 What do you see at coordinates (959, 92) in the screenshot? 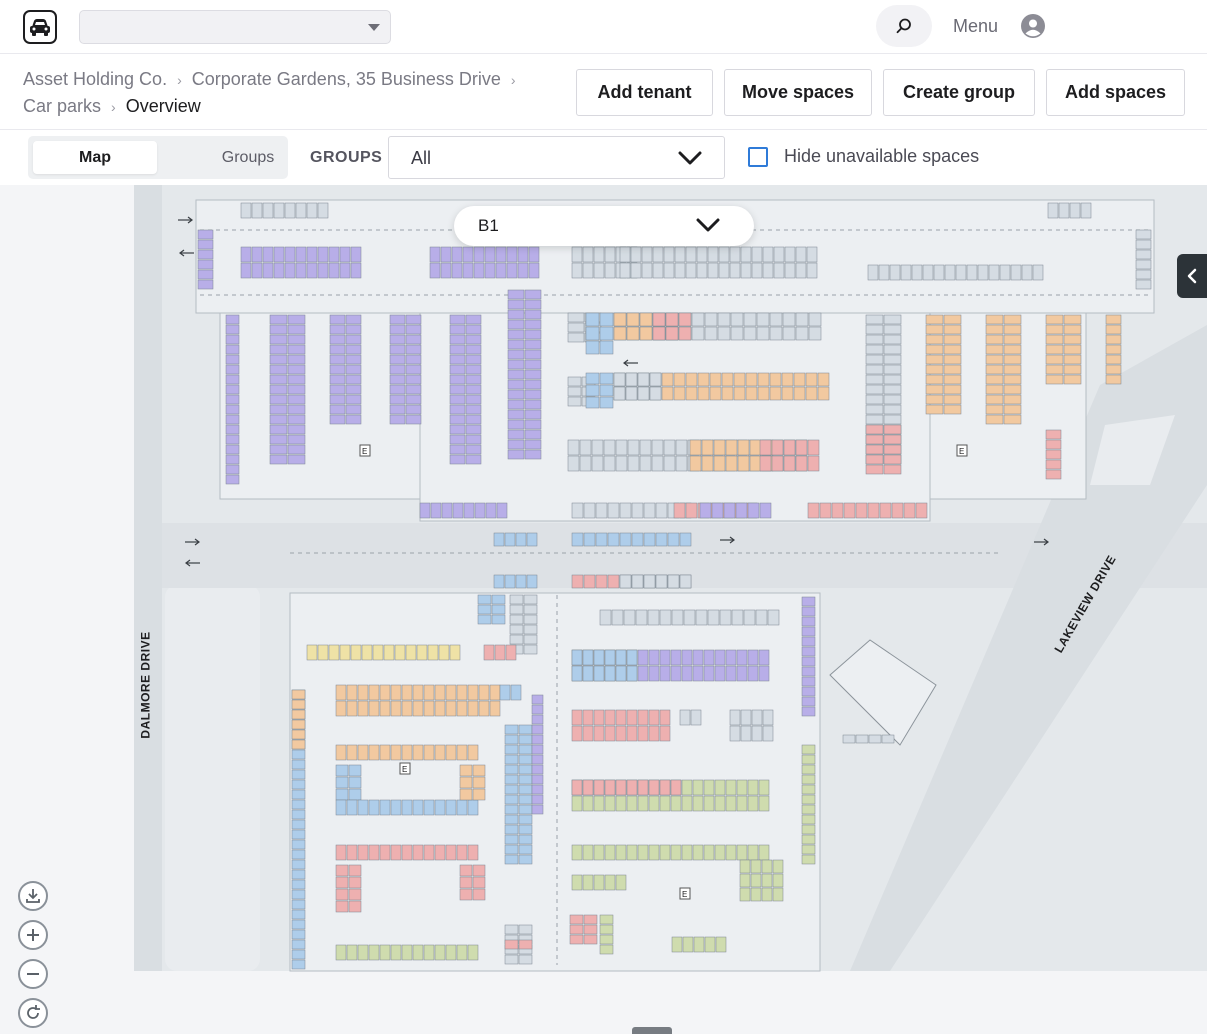
I see `create-group-button: Create group` at bounding box center [959, 92].